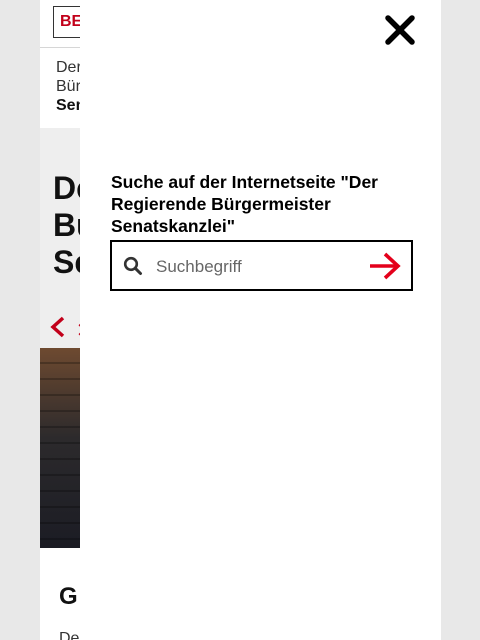  I want to click on search-icon, so click(132, 265).